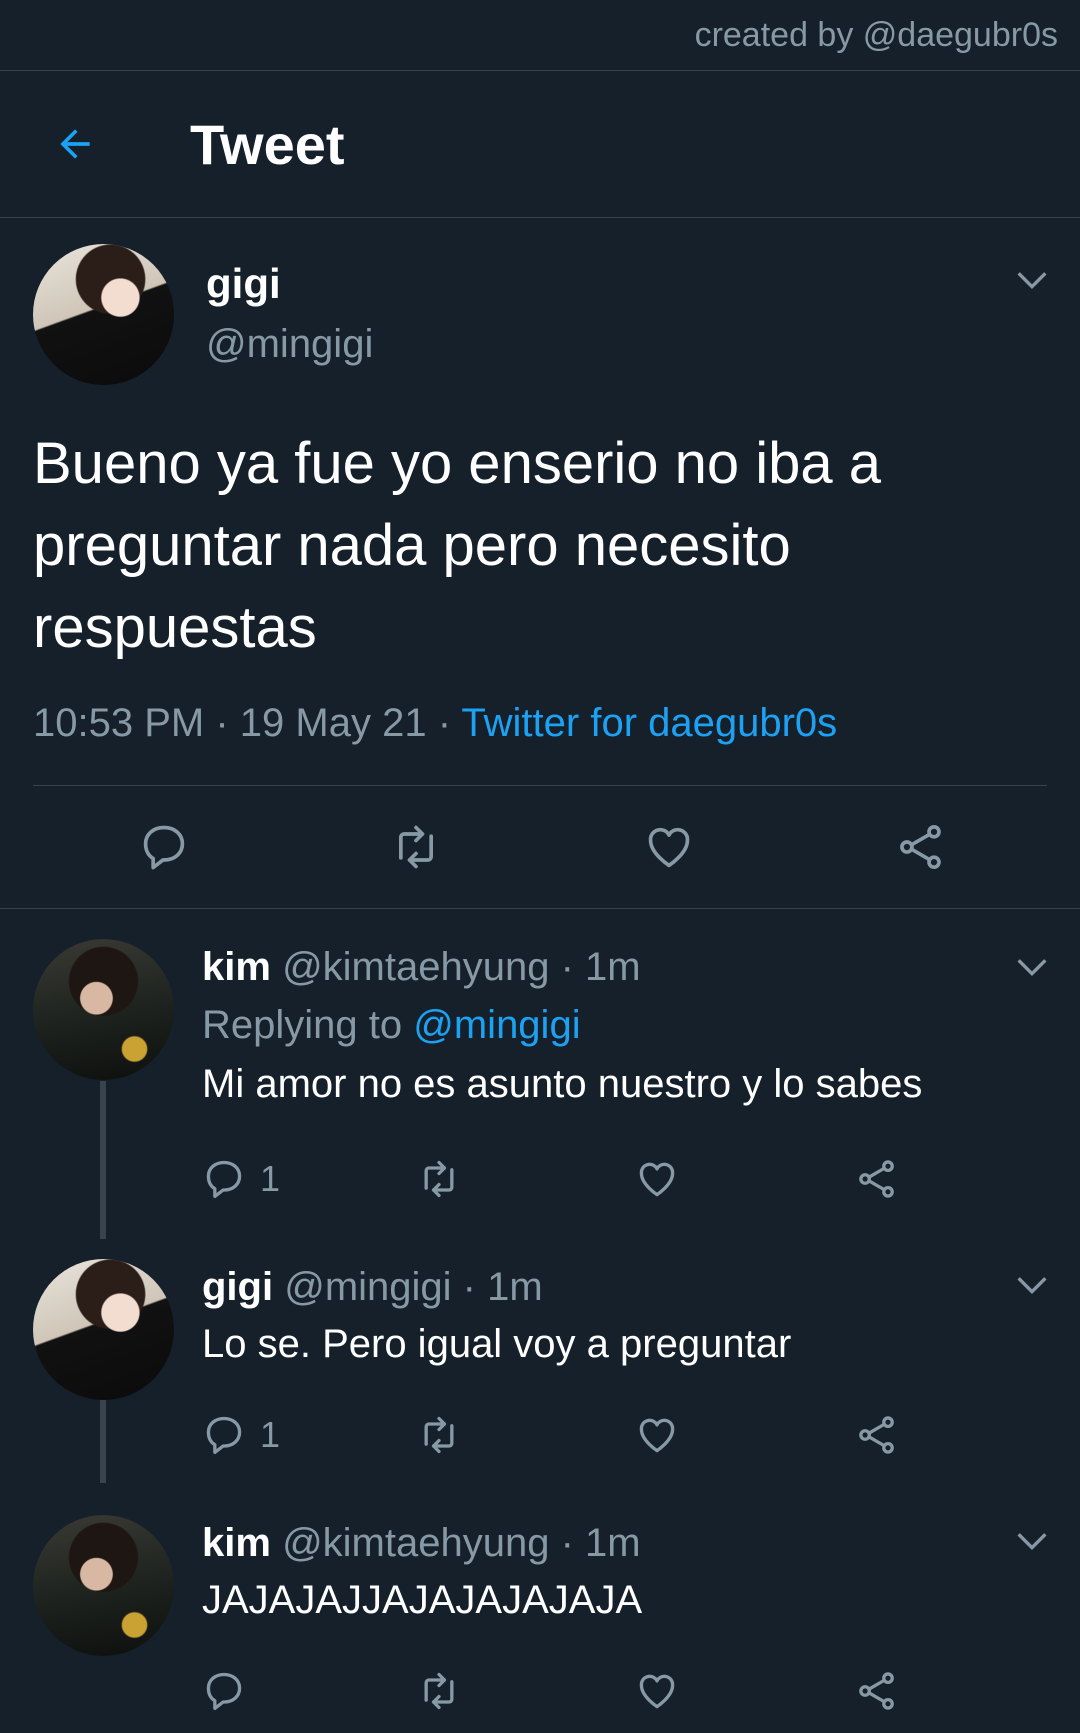  What do you see at coordinates (540, 35) in the screenshot?
I see `creator-credit: created by @daegubr0s` at bounding box center [540, 35].